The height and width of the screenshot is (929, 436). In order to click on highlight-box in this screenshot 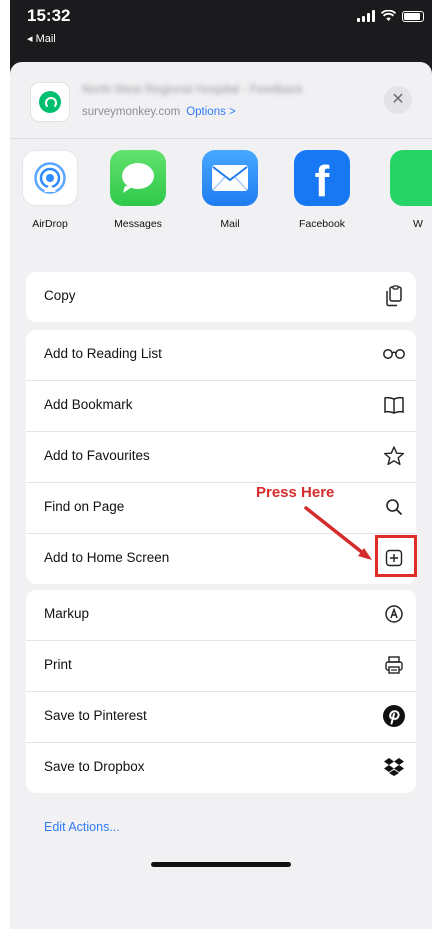, I will do `click(396, 556)`.